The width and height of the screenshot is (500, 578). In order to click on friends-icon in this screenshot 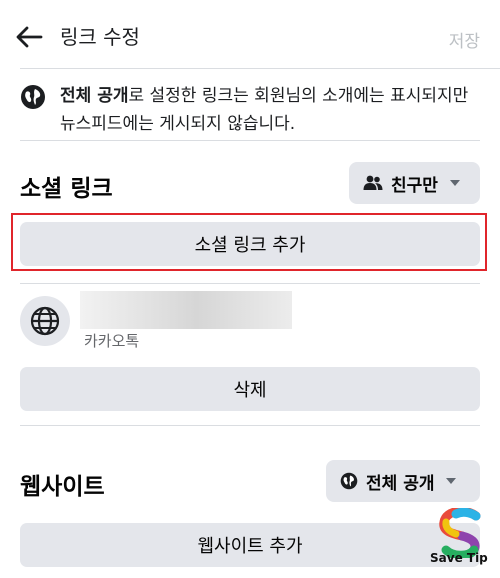, I will do `click(373, 182)`.